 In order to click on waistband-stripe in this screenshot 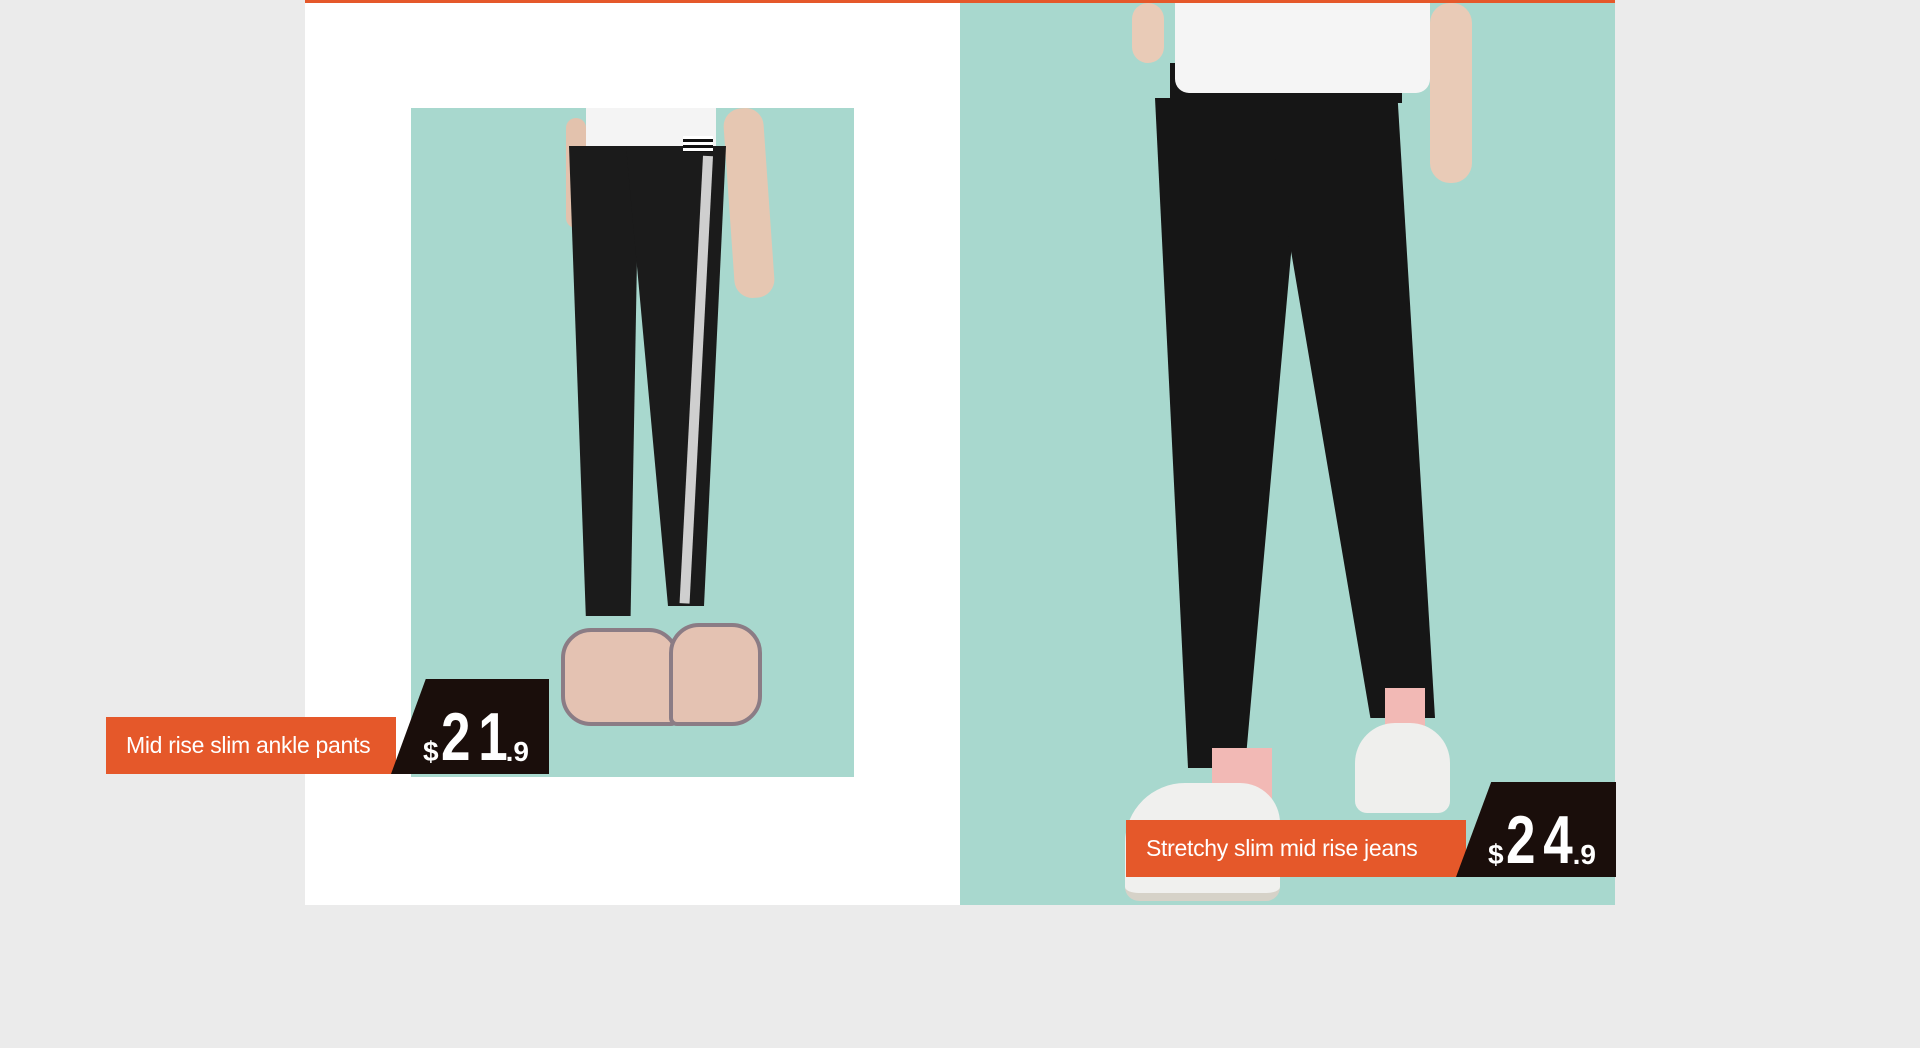, I will do `click(698, 144)`.